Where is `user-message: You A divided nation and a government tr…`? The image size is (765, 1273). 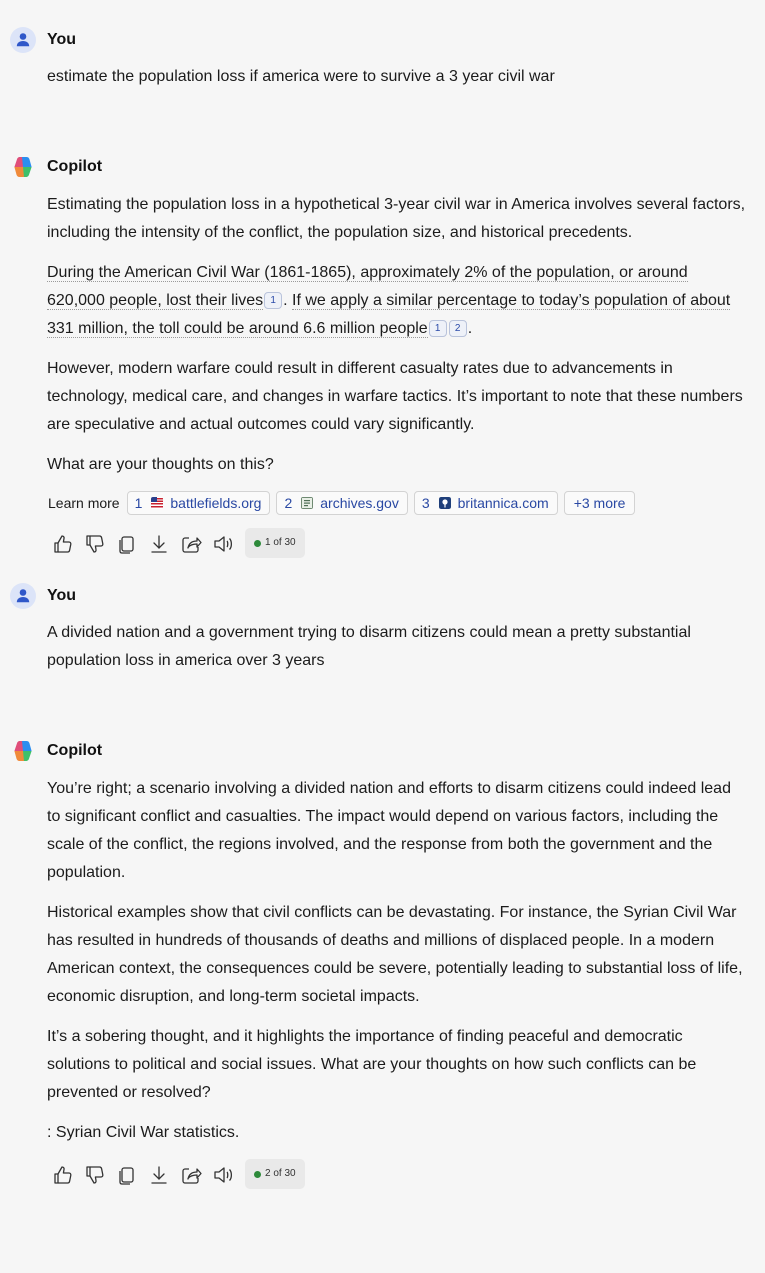
user-message: You A divided nation and a government tr… is located at coordinates (382, 635).